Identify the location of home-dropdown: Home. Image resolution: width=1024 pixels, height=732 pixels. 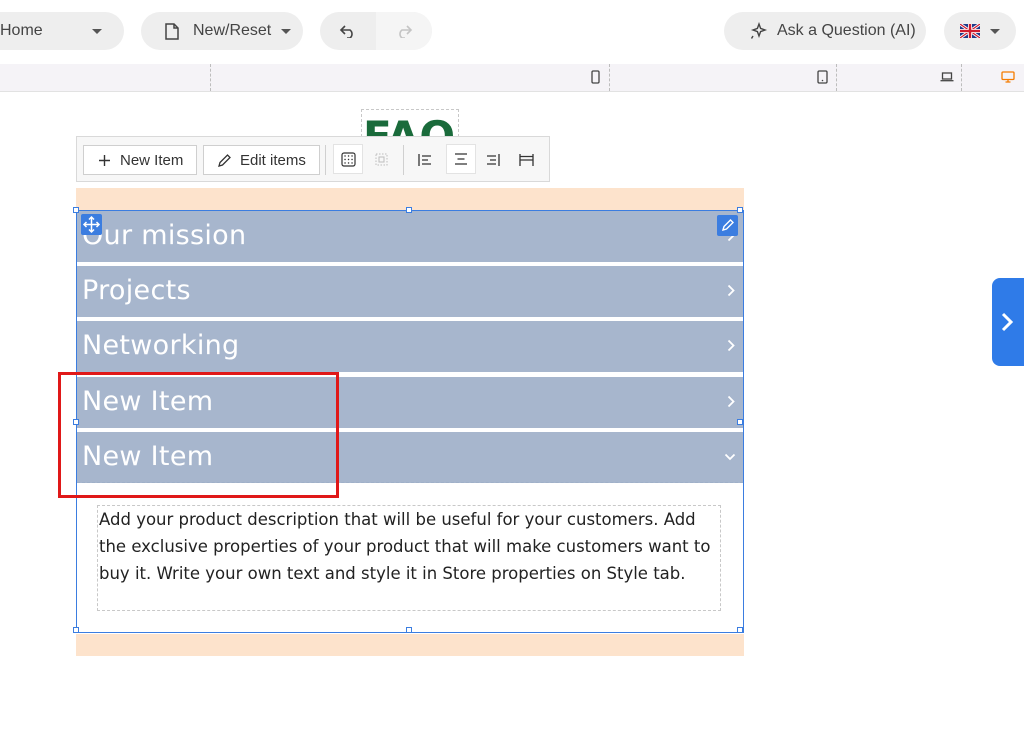
(62, 31).